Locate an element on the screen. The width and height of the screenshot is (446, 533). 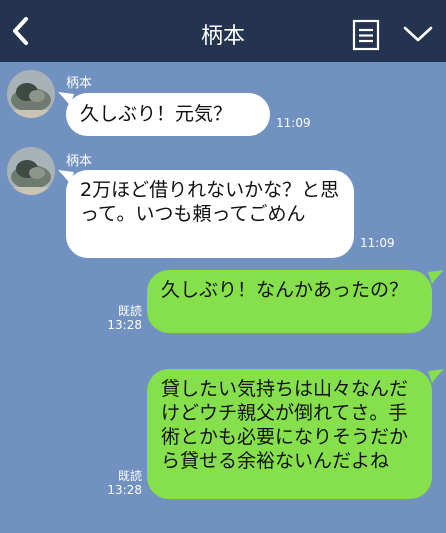
message-bubble: 久しぶり！元気？ is located at coordinates (168, 114).